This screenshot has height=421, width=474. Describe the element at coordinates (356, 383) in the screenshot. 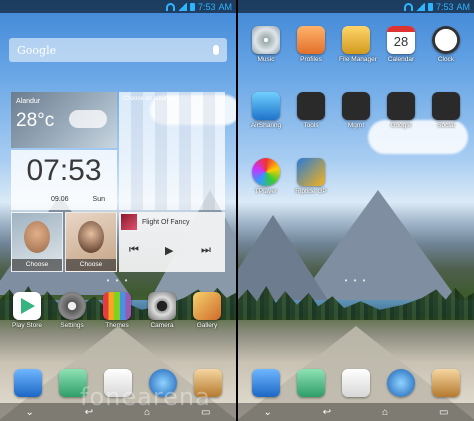

I see `email-icon` at that location.